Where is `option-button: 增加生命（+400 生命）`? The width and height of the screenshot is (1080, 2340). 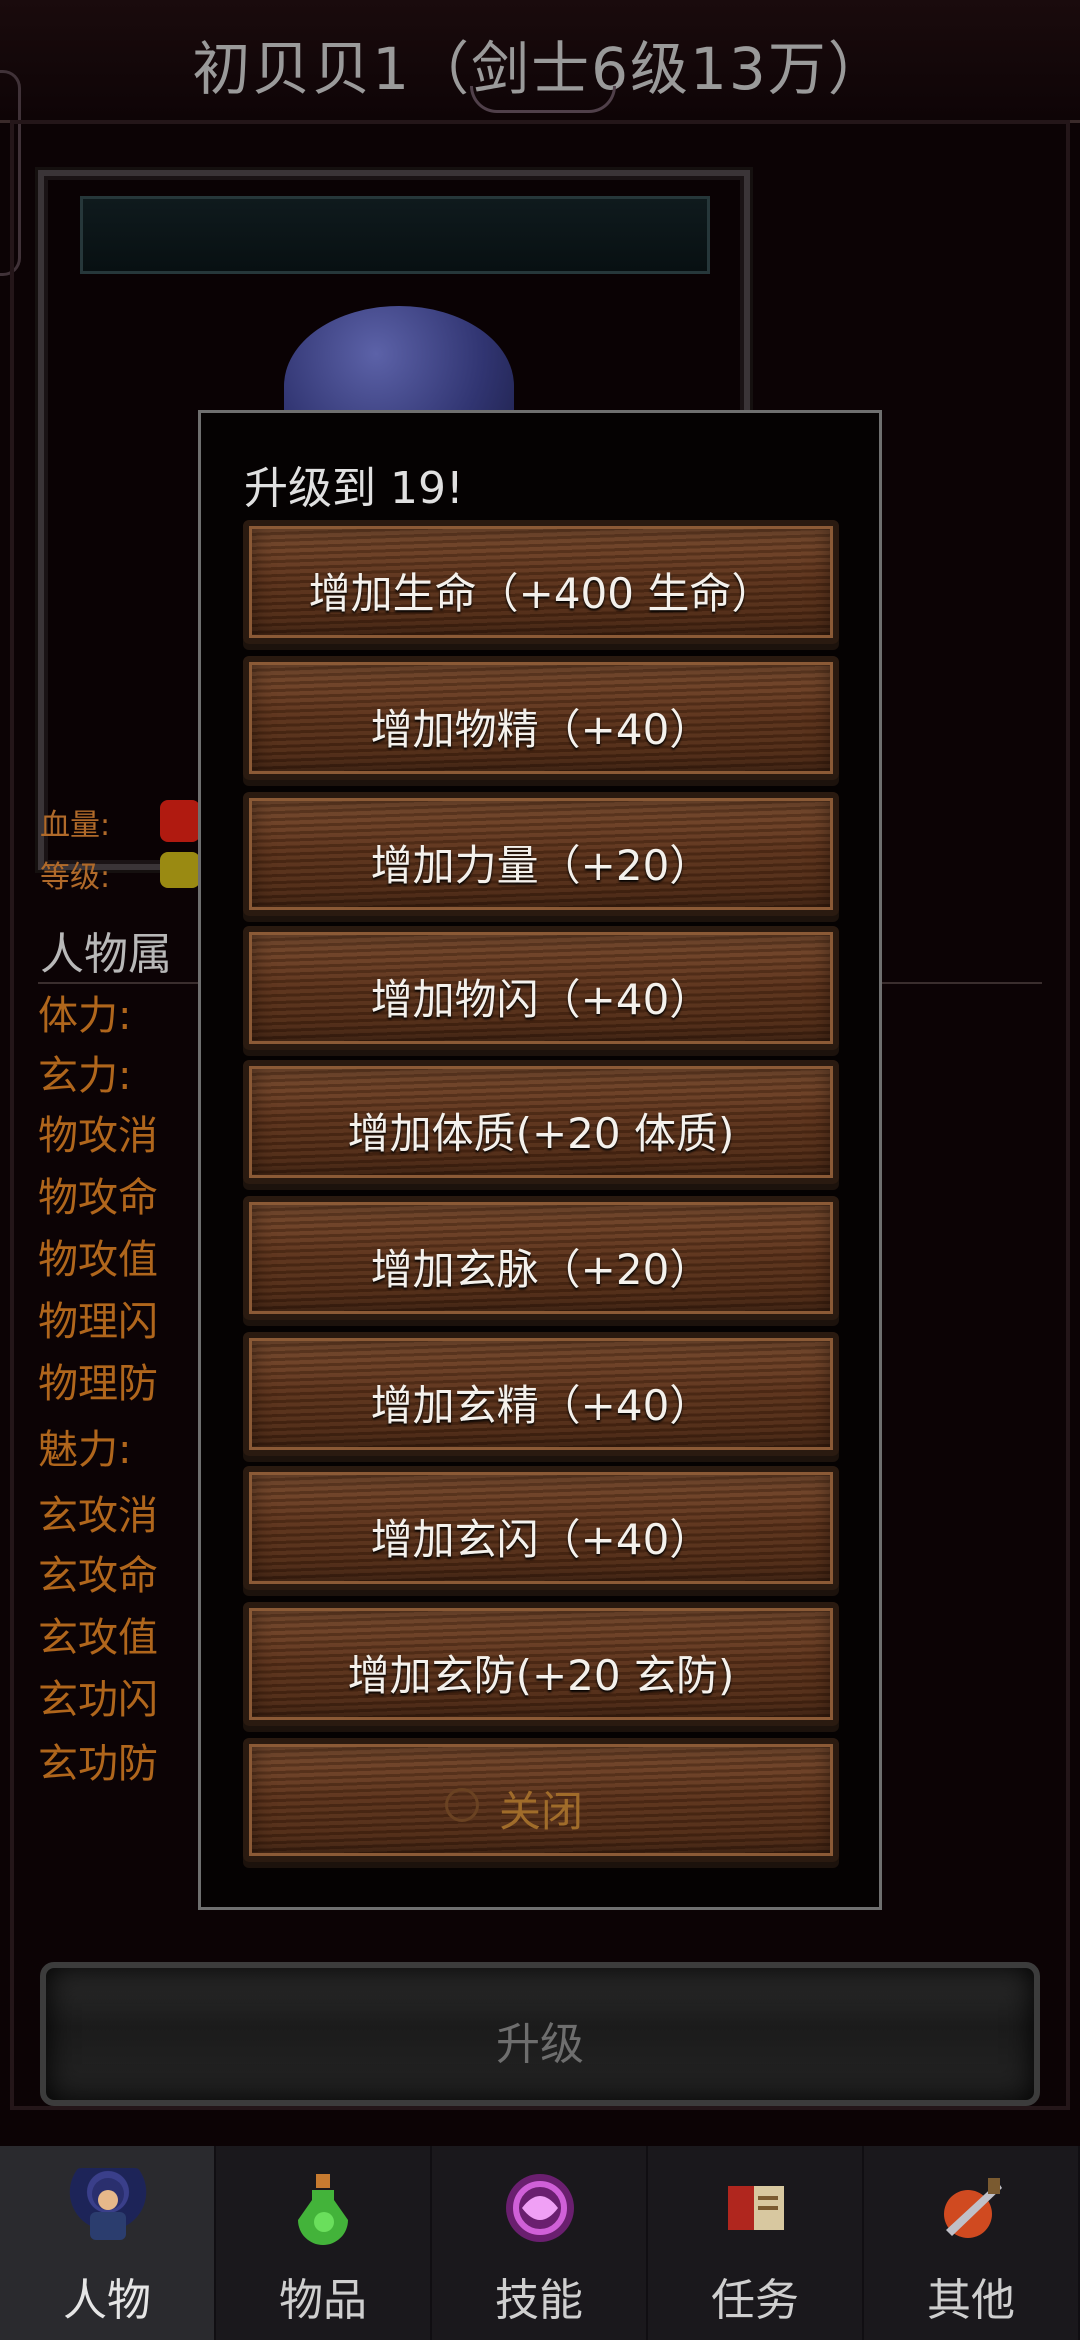
option-button: 增加生命（+400 生命） is located at coordinates (541, 582).